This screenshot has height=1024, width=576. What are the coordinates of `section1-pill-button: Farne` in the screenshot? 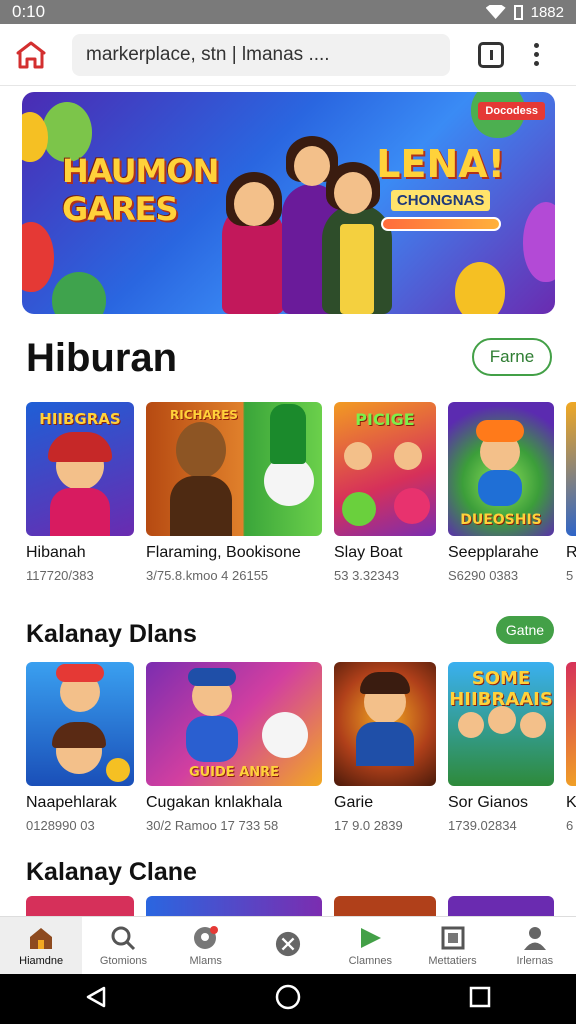 It's located at (512, 357).